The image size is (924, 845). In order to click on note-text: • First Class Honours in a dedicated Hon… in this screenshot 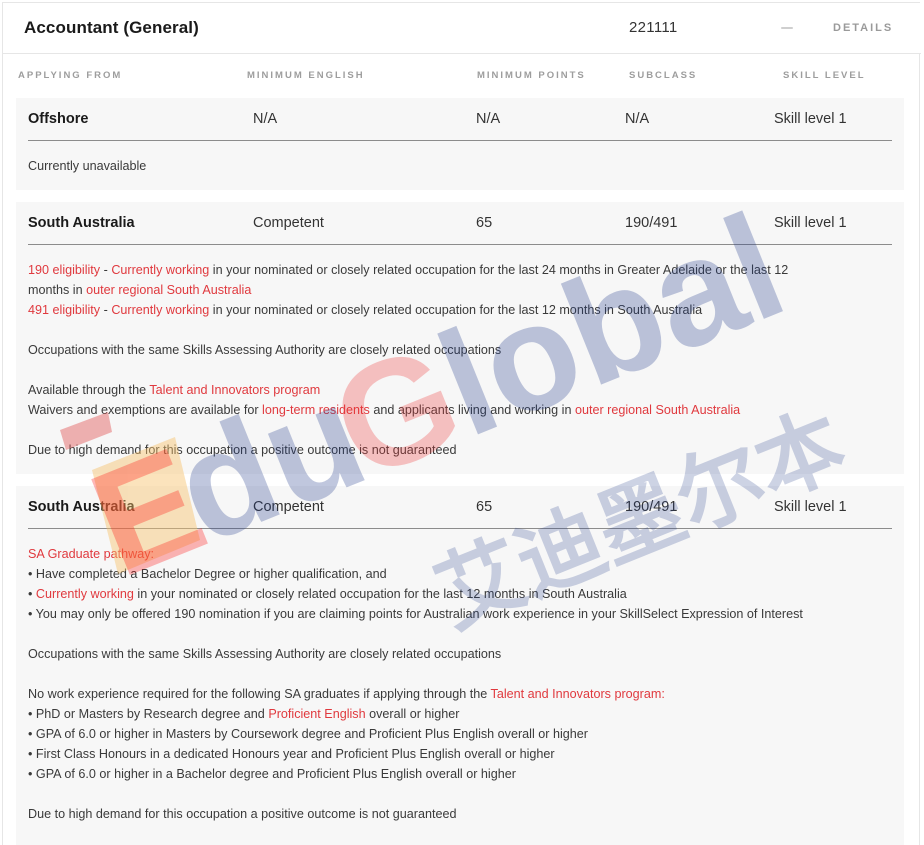, I will do `click(291, 754)`.